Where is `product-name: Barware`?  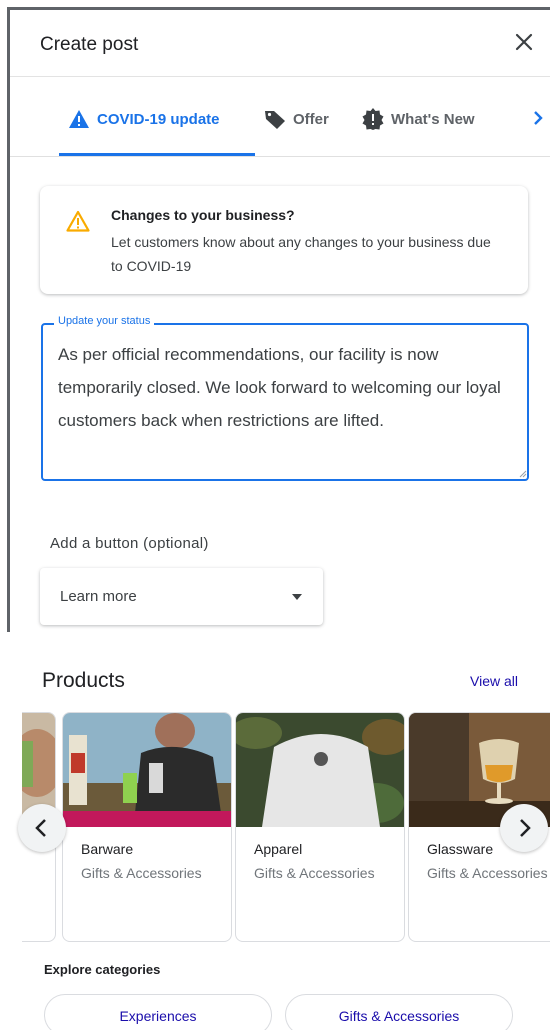
product-name: Barware is located at coordinates (107, 849).